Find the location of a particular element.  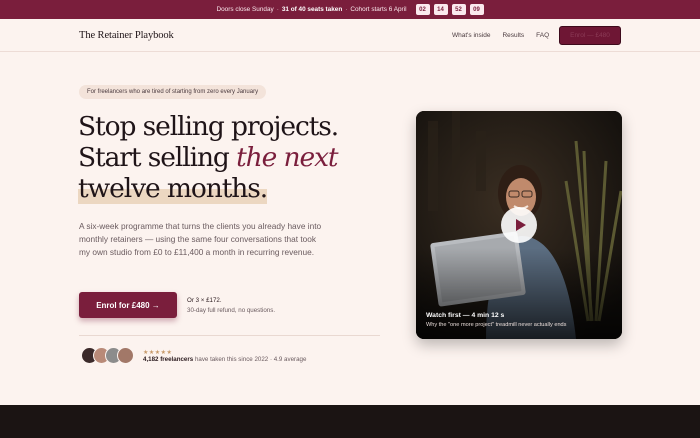

nav-enrol-label: Enrol — is located at coordinates (582, 35).